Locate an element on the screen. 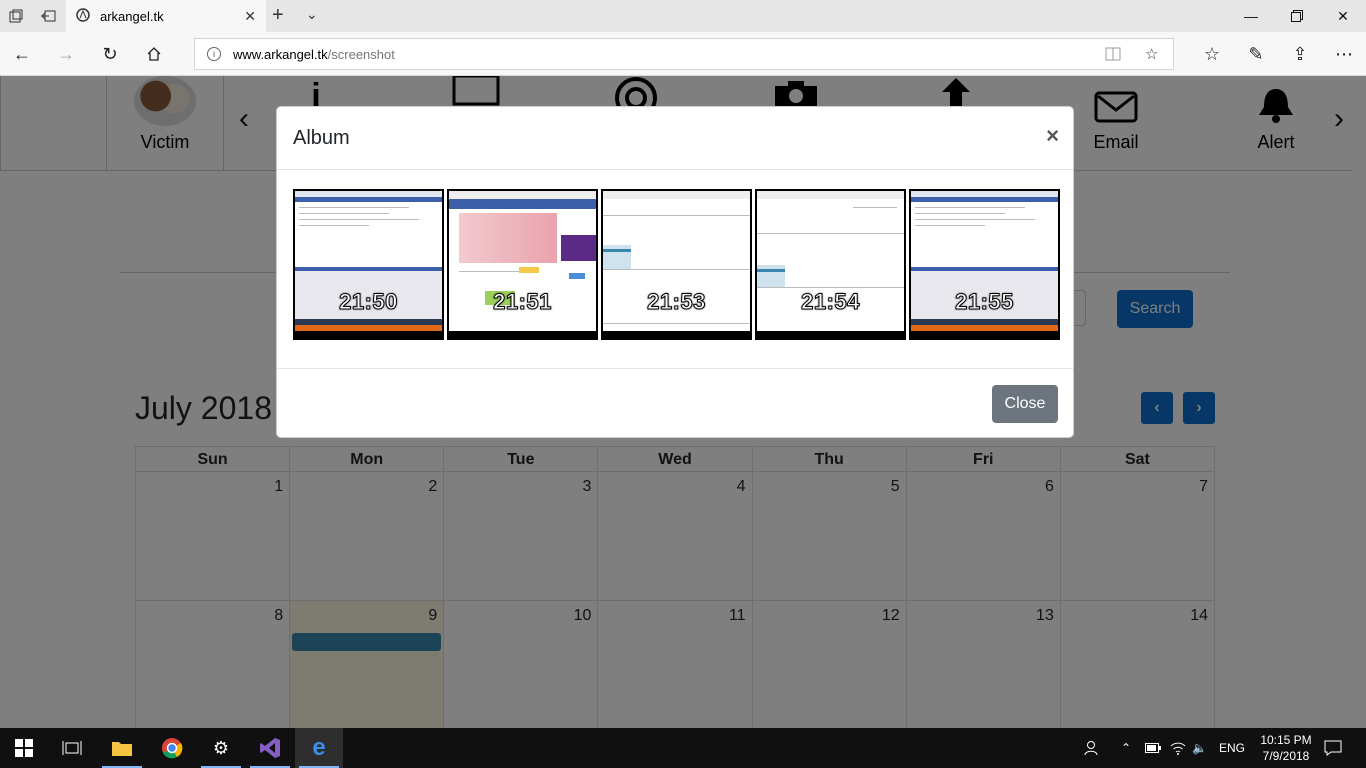  thumbnail-time: 21:54 is located at coordinates (830, 302).